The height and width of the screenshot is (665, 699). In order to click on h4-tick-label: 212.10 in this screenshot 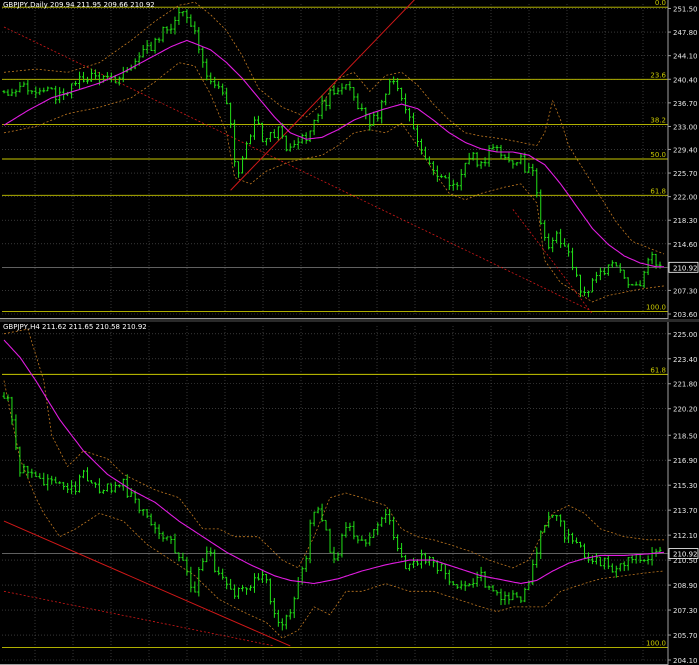, I will do `click(685, 536)`.